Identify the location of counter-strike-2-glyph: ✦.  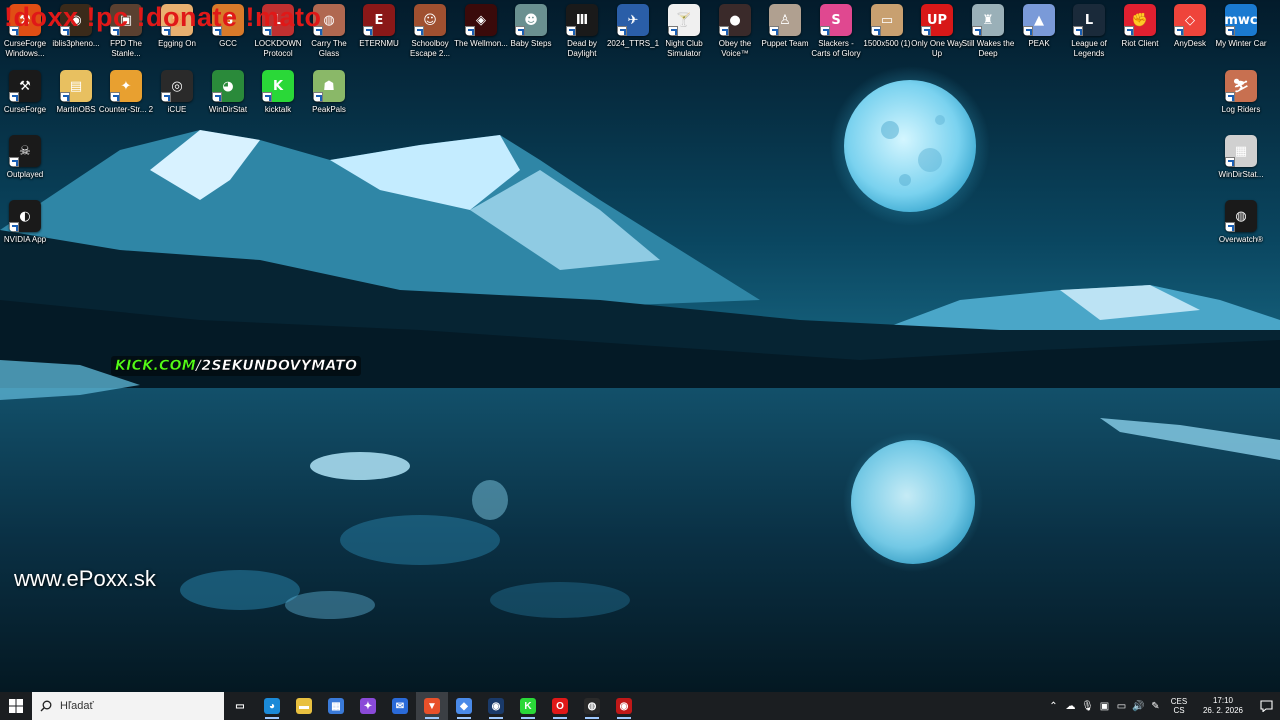
(126, 86).